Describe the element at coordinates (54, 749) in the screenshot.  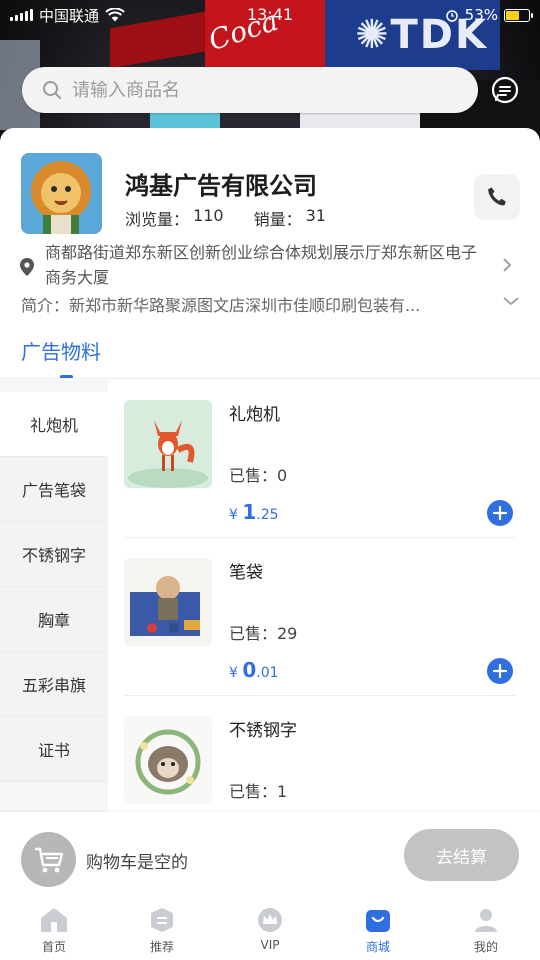
I see `category-item: 证书` at that location.